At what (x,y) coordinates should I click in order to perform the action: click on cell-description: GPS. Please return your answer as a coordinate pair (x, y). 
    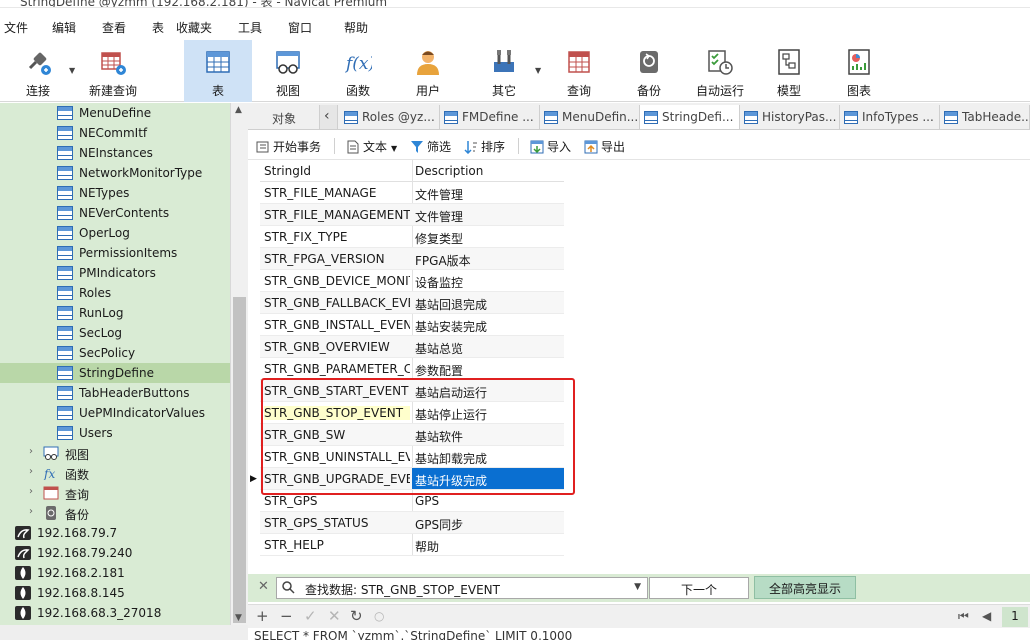
    Looking at the image, I should click on (488, 500).